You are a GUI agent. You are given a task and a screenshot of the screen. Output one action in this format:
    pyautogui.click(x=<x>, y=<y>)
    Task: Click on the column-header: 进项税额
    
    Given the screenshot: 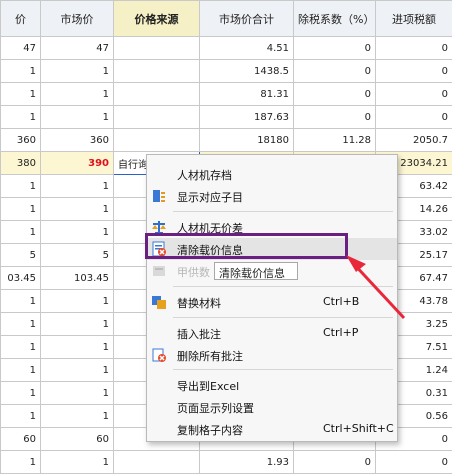 What is the action you would take?
    pyautogui.click(x=414, y=19)
    